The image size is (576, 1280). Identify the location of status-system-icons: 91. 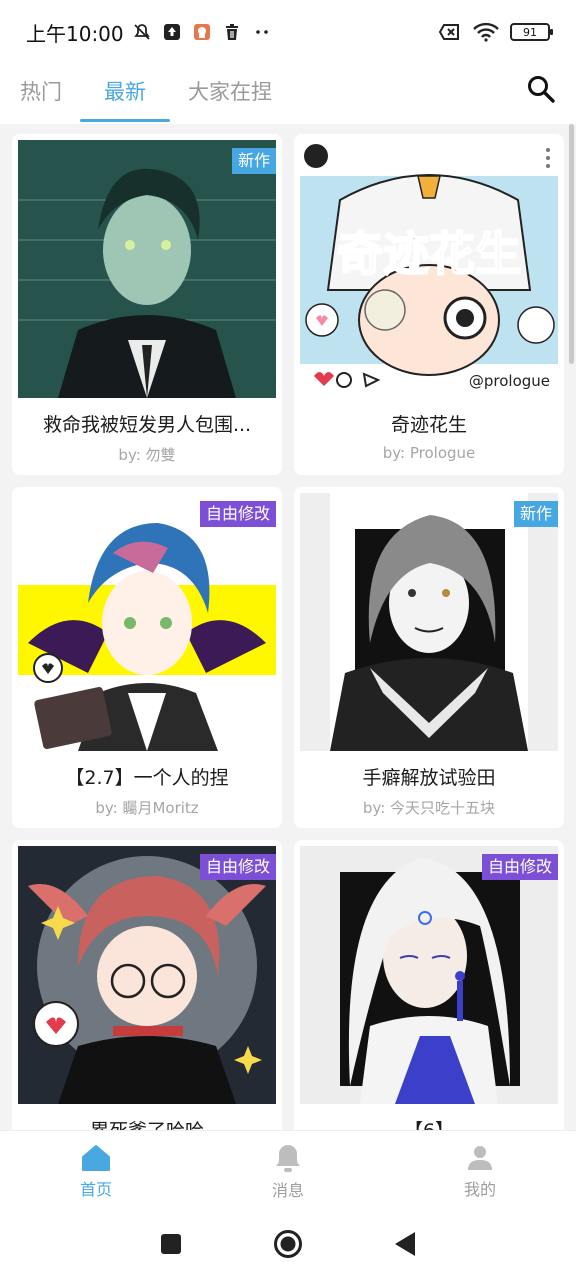
(495, 32).